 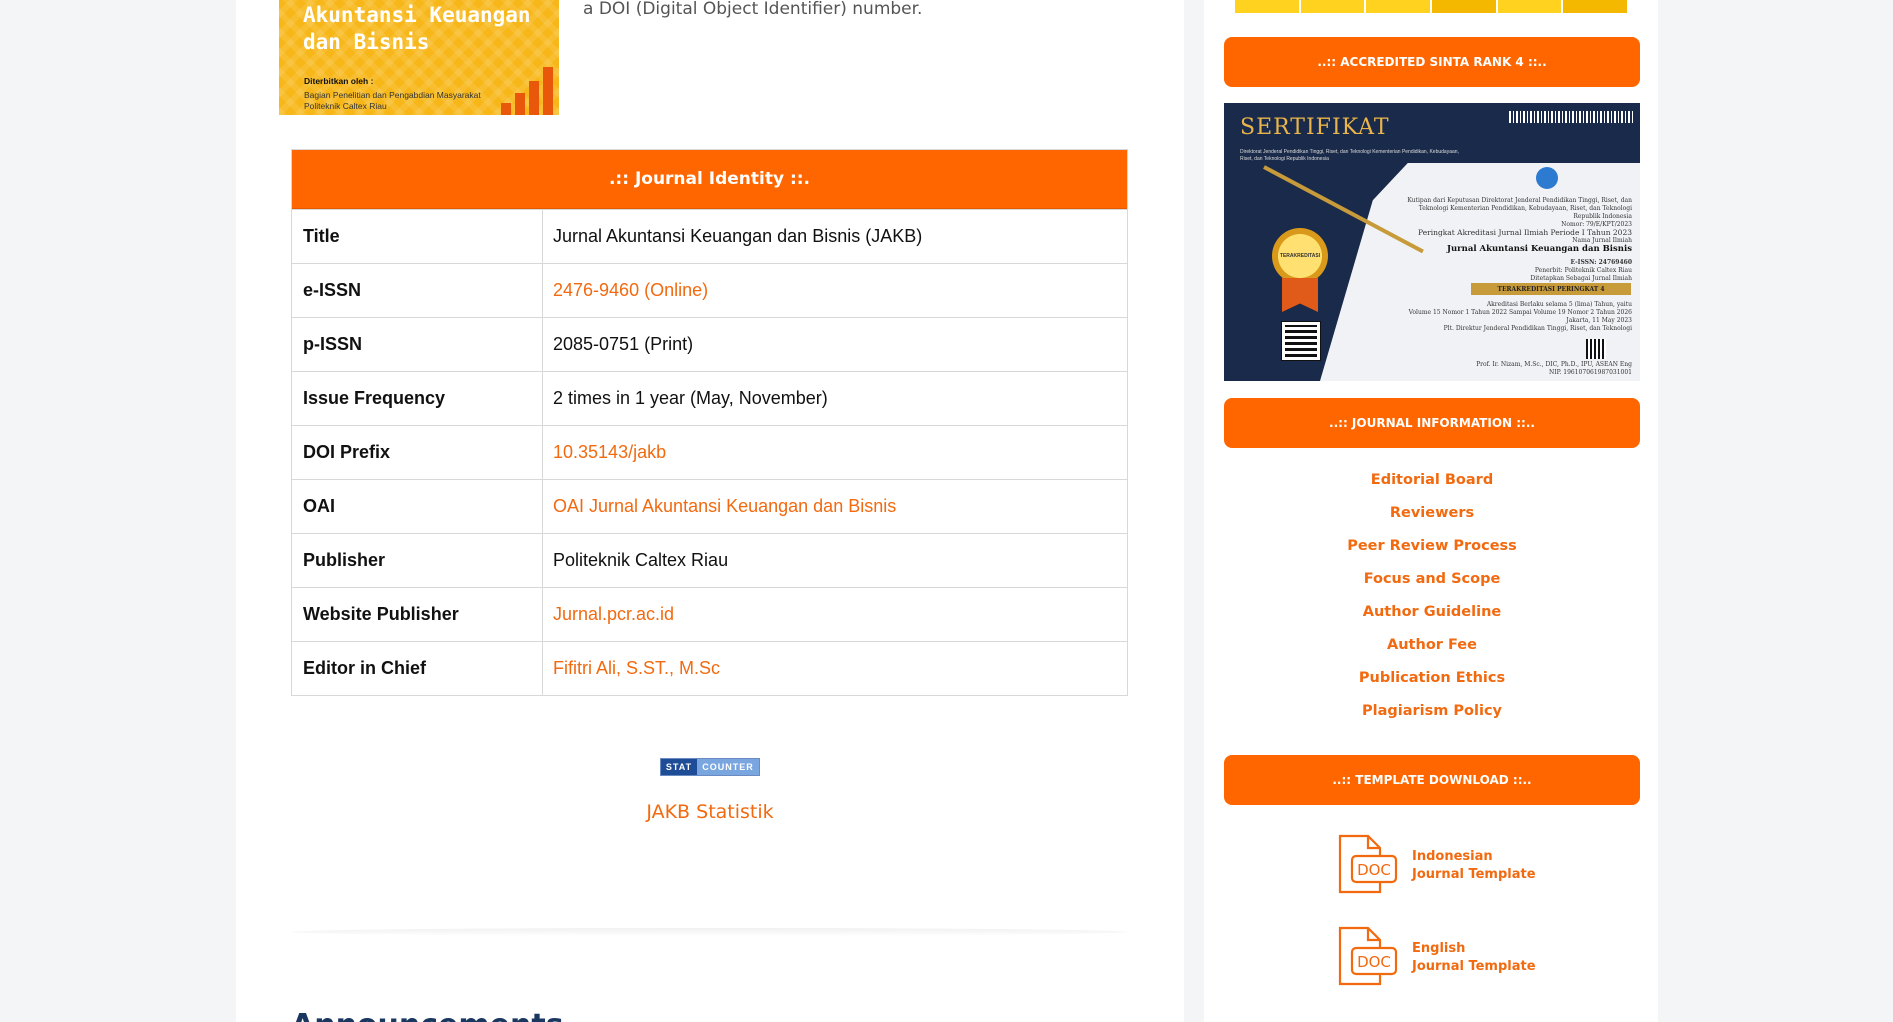 I want to click on plagiarism-policy-link: Plagiarism Policy, so click(x=1432, y=717).